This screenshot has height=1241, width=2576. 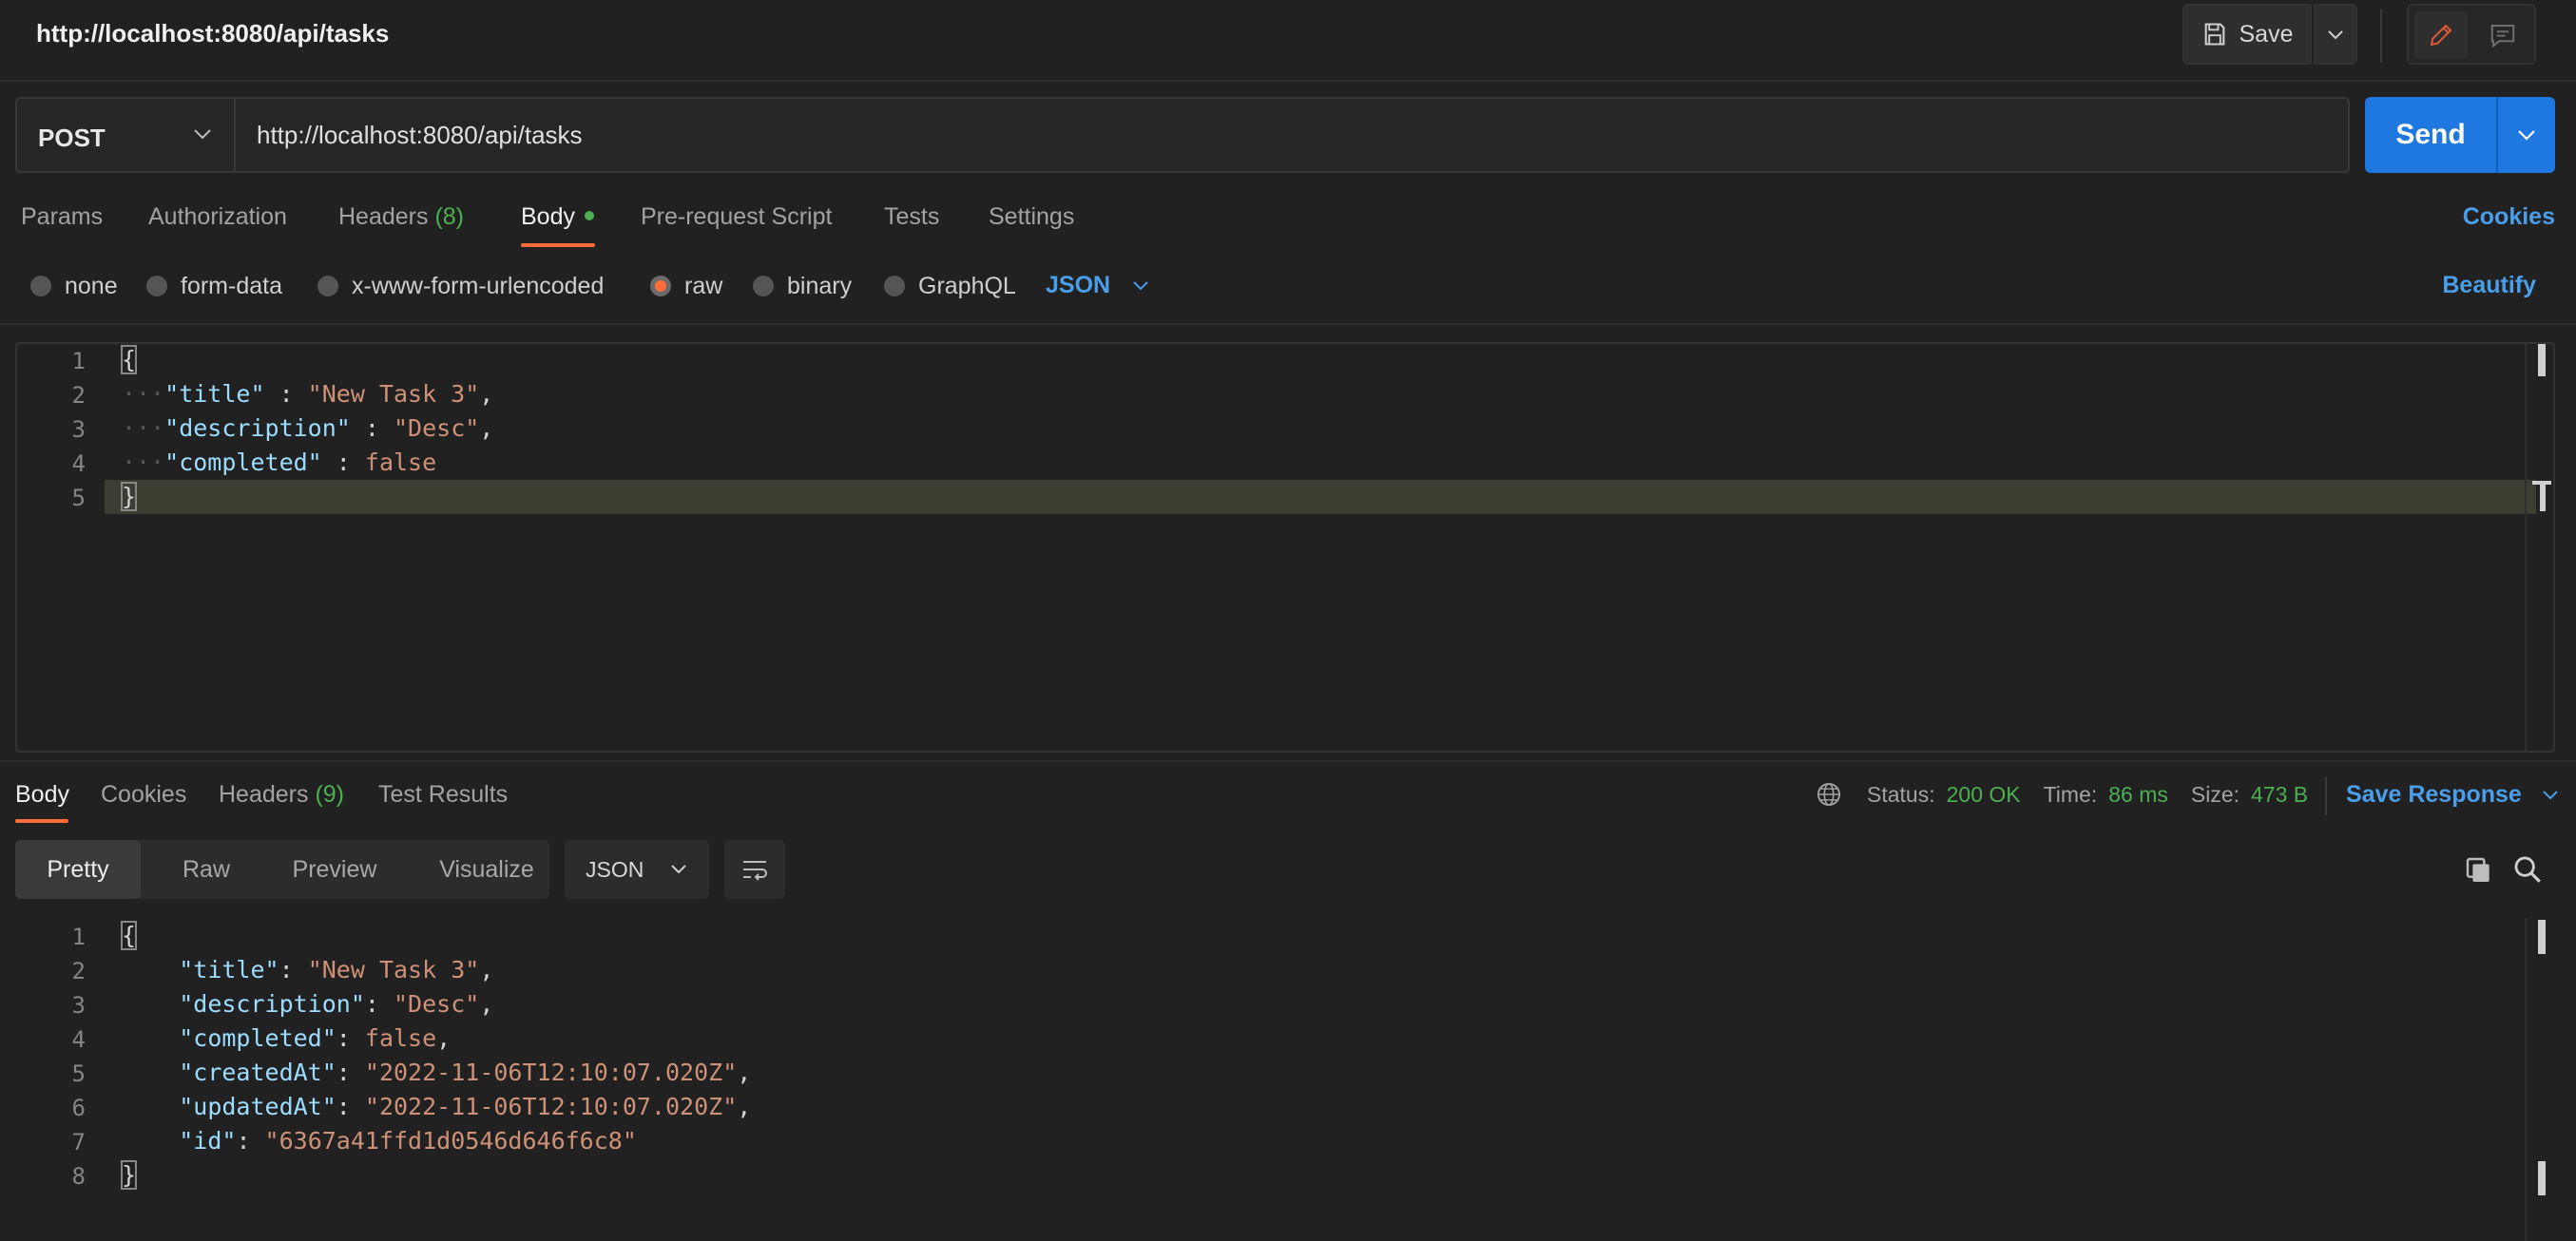 What do you see at coordinates (157, 286) in the screenshot?
I see `radio-circle` at bounding box center [157, 286].